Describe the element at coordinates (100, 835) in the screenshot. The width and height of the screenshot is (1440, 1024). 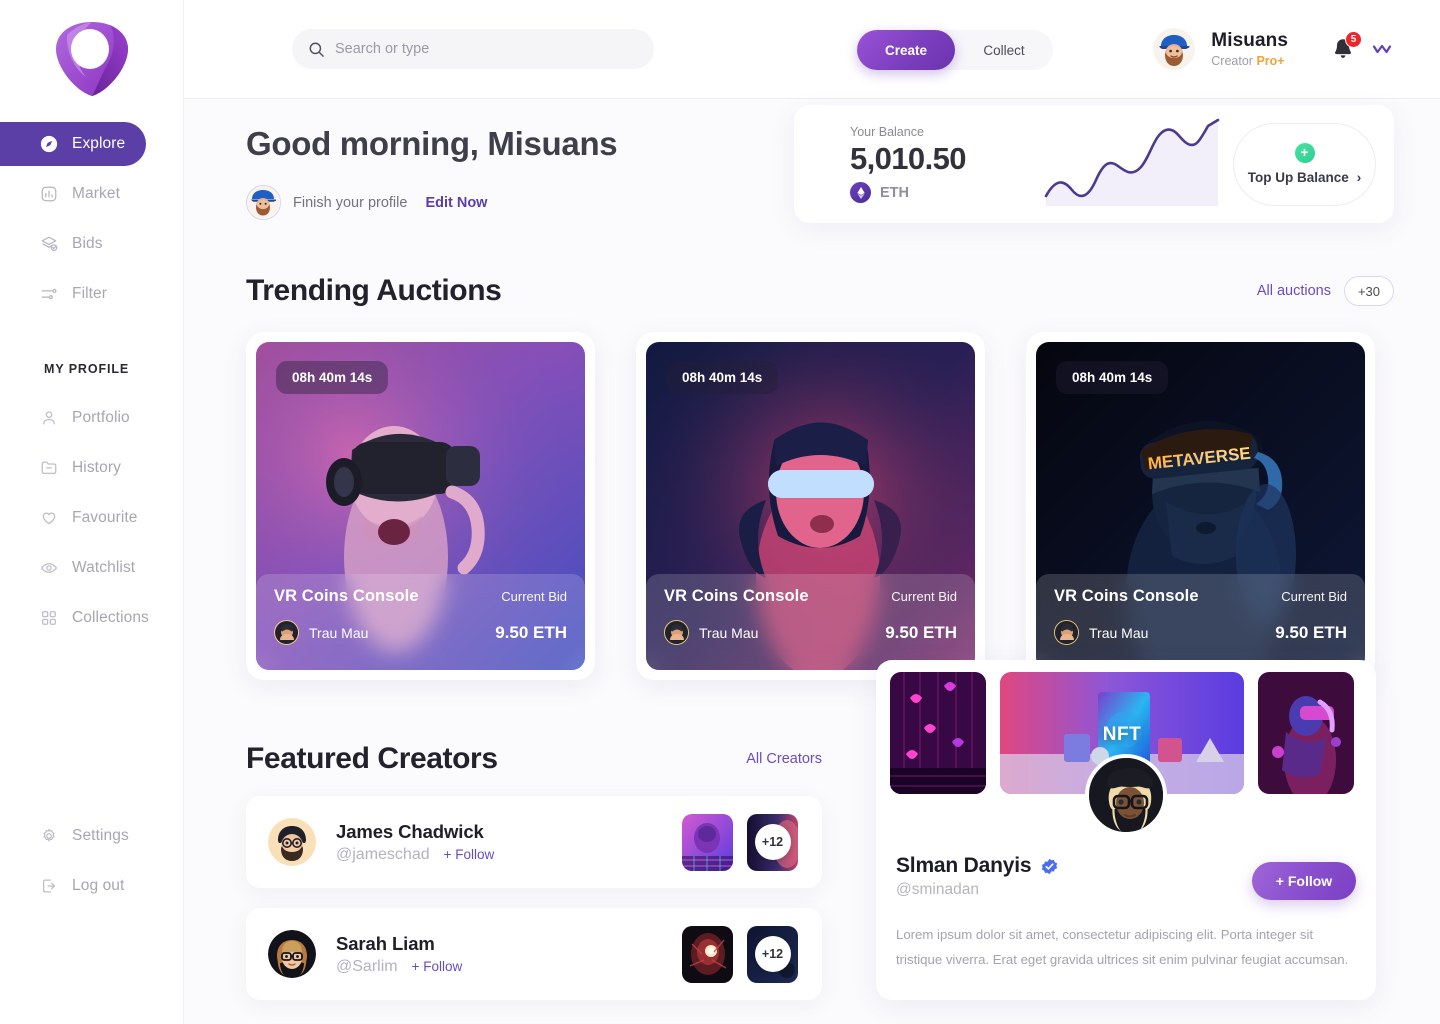
I see `sidebar-label: Settings` at that location.